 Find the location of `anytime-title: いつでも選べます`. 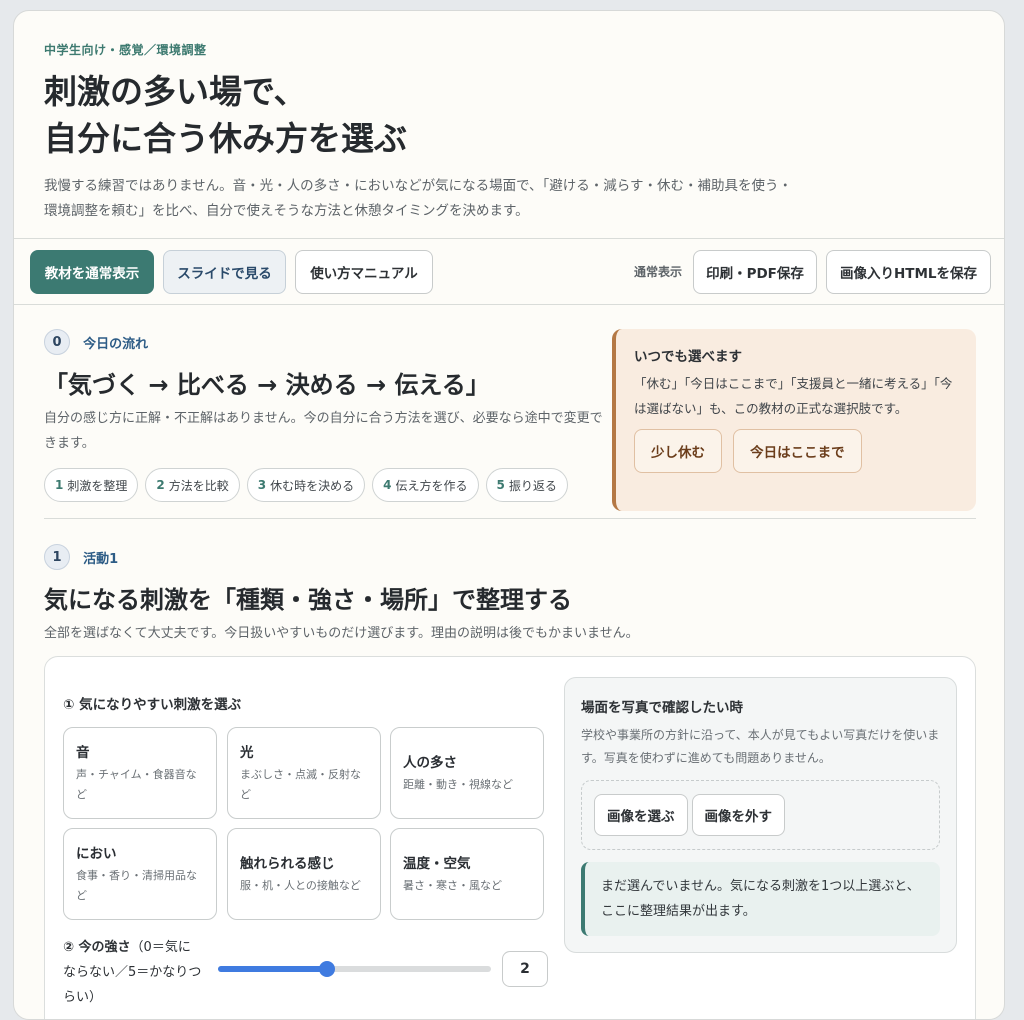

anytime-title: いつでも選べます is located at coordinates (688, 357).